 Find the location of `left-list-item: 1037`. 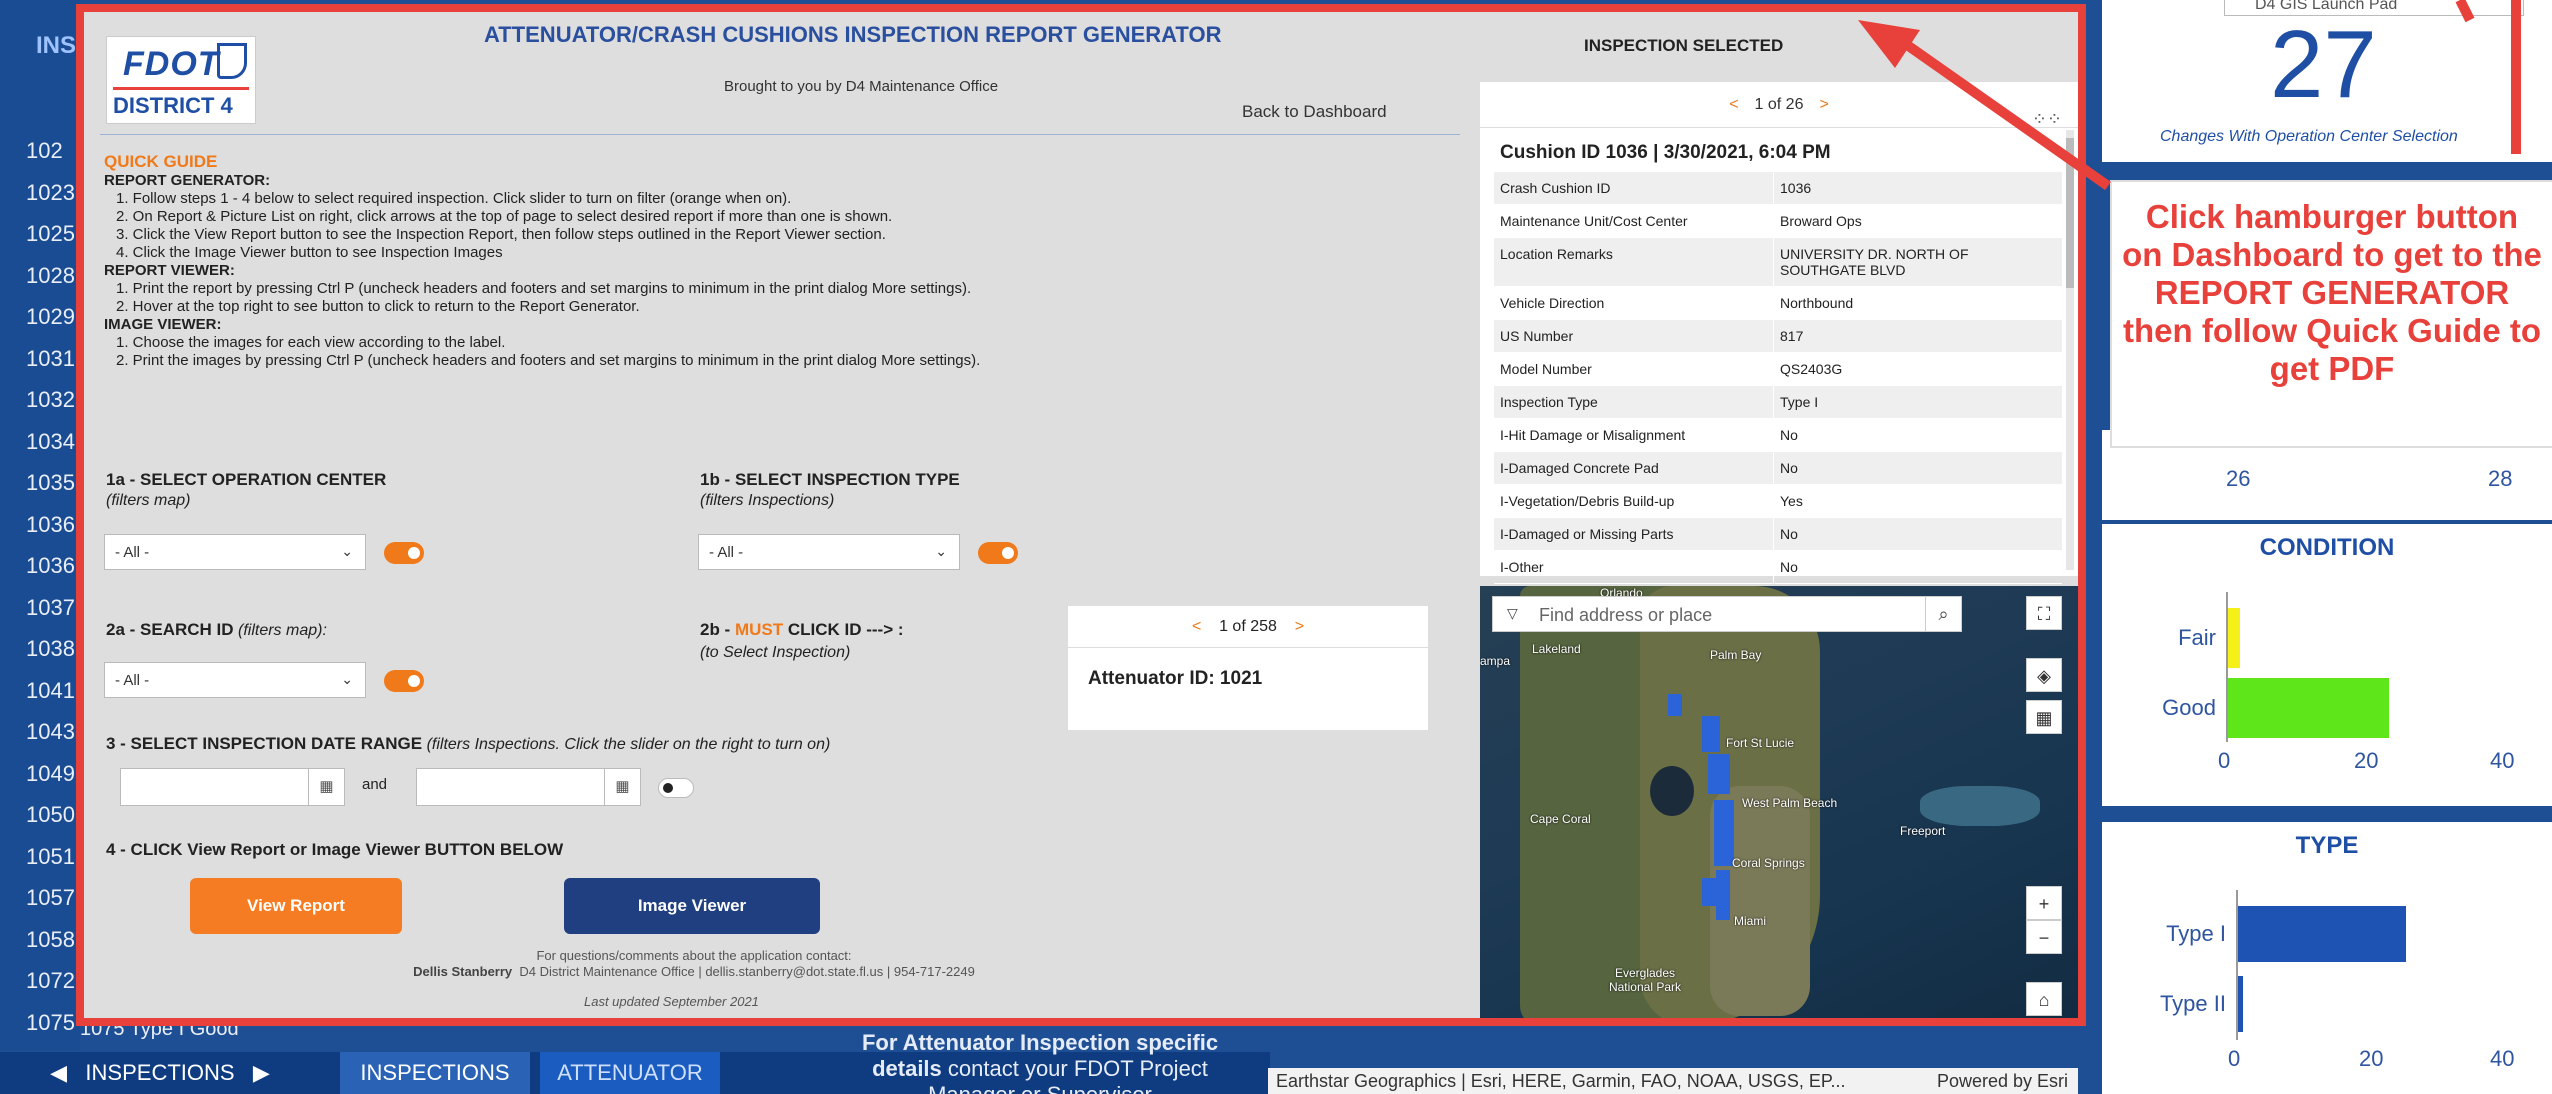

left-list-item: 1037 is located at coordinates (40, 608).